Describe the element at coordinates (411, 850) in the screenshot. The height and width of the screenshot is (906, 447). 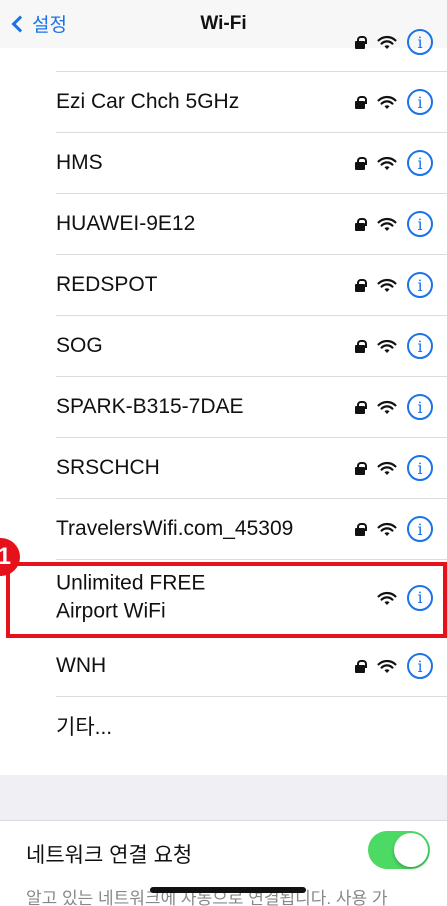
I see `toggle-knob` at that location.